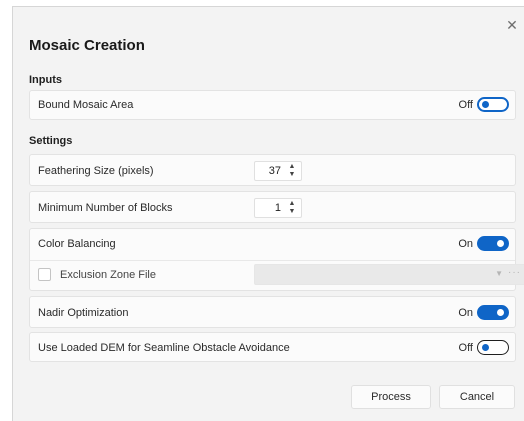  I want to click on exclusion-zone-select: ▼ ···, so click(389, 274).